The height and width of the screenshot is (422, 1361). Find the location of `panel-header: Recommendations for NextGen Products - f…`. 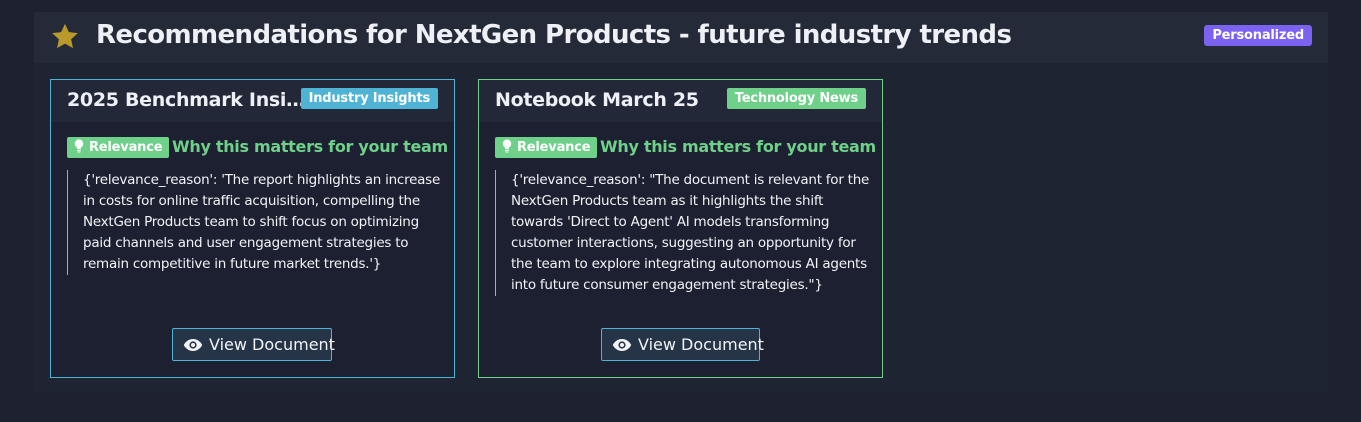

panel-header: Recommendations for NextGen Products - f… is located at coordinates (681, 37).